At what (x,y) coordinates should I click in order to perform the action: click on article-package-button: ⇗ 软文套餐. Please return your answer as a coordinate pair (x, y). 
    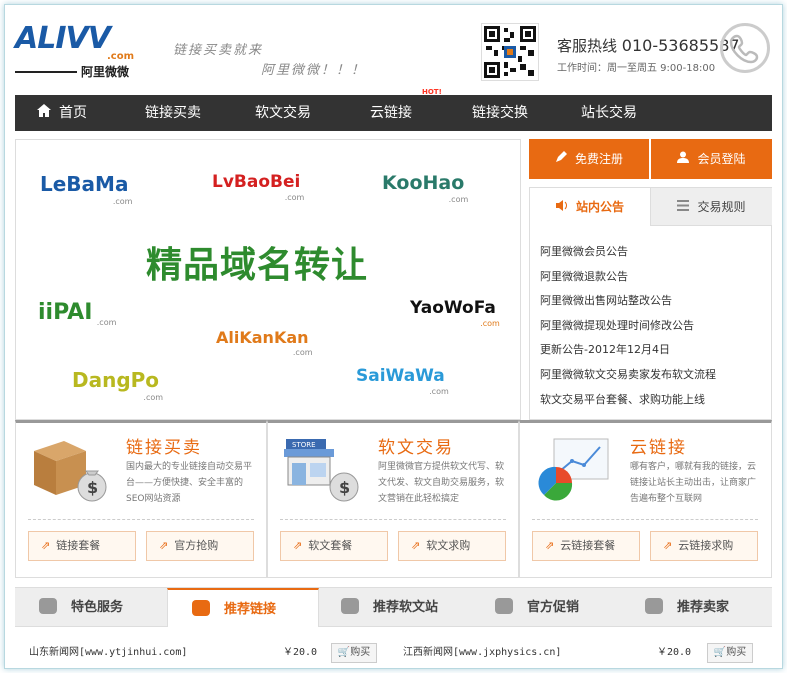
    Looking at the image, I should click on (334, 546).